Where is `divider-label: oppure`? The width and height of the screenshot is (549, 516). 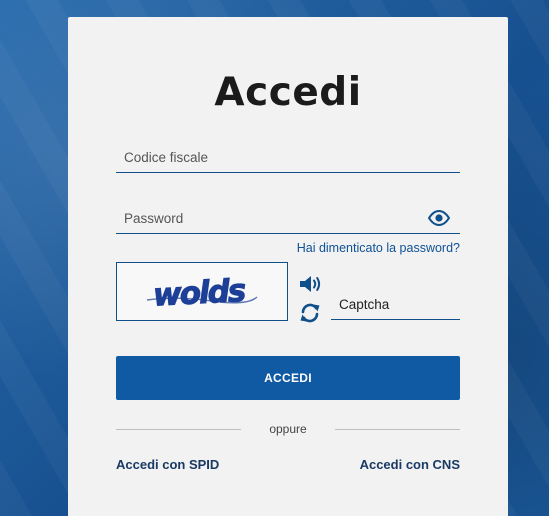
divider-label: oppure is located at coordinates (288, 429).